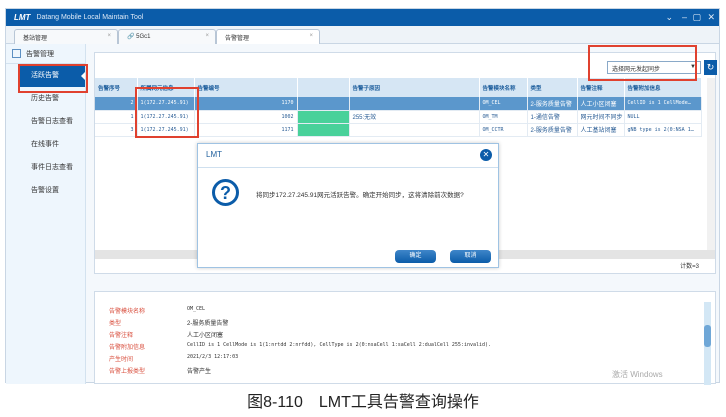  What do you see at coordinates (363, 402) in the screenshot?
I see `figure-caption: 图8-110 LMT工具告警查询操作` at bounding box center [363, 402].